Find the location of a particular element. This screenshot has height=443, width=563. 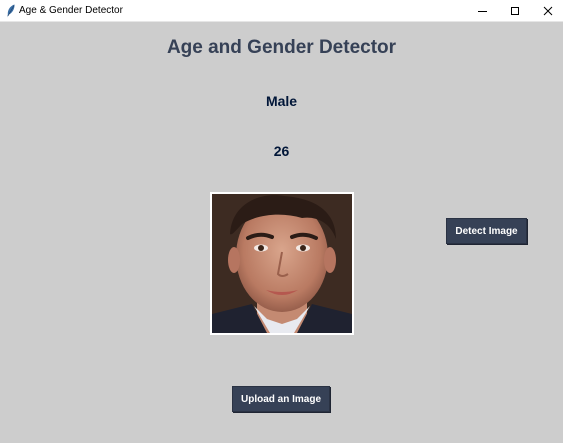

close-icon is located at coordinates (548, 11).